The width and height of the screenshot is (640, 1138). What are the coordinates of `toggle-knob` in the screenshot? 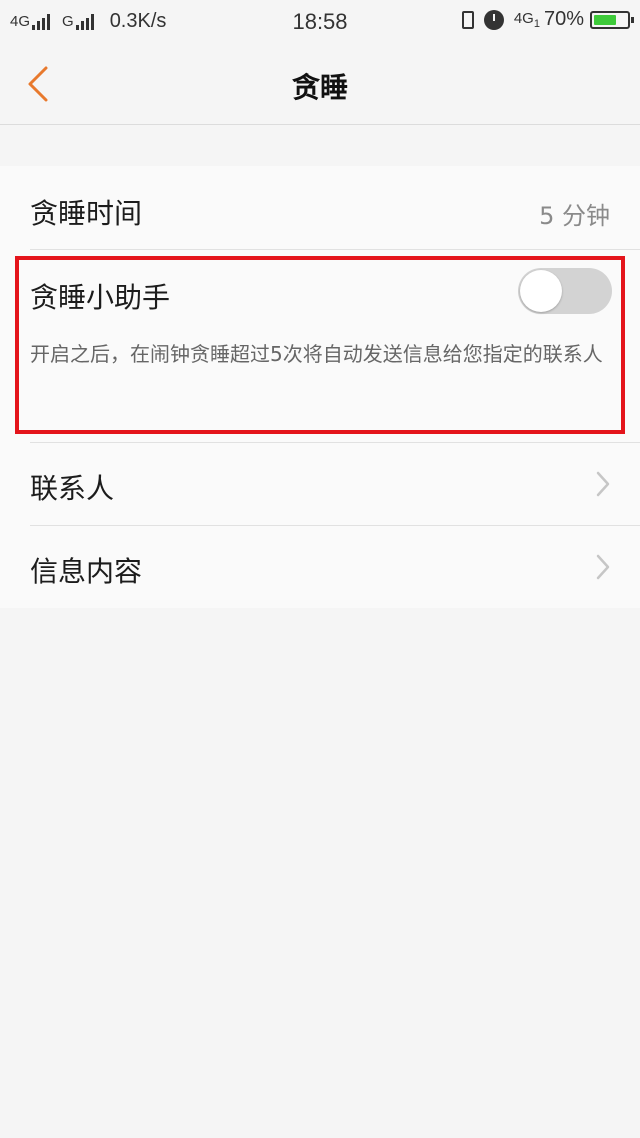 It's located at (541, 291).